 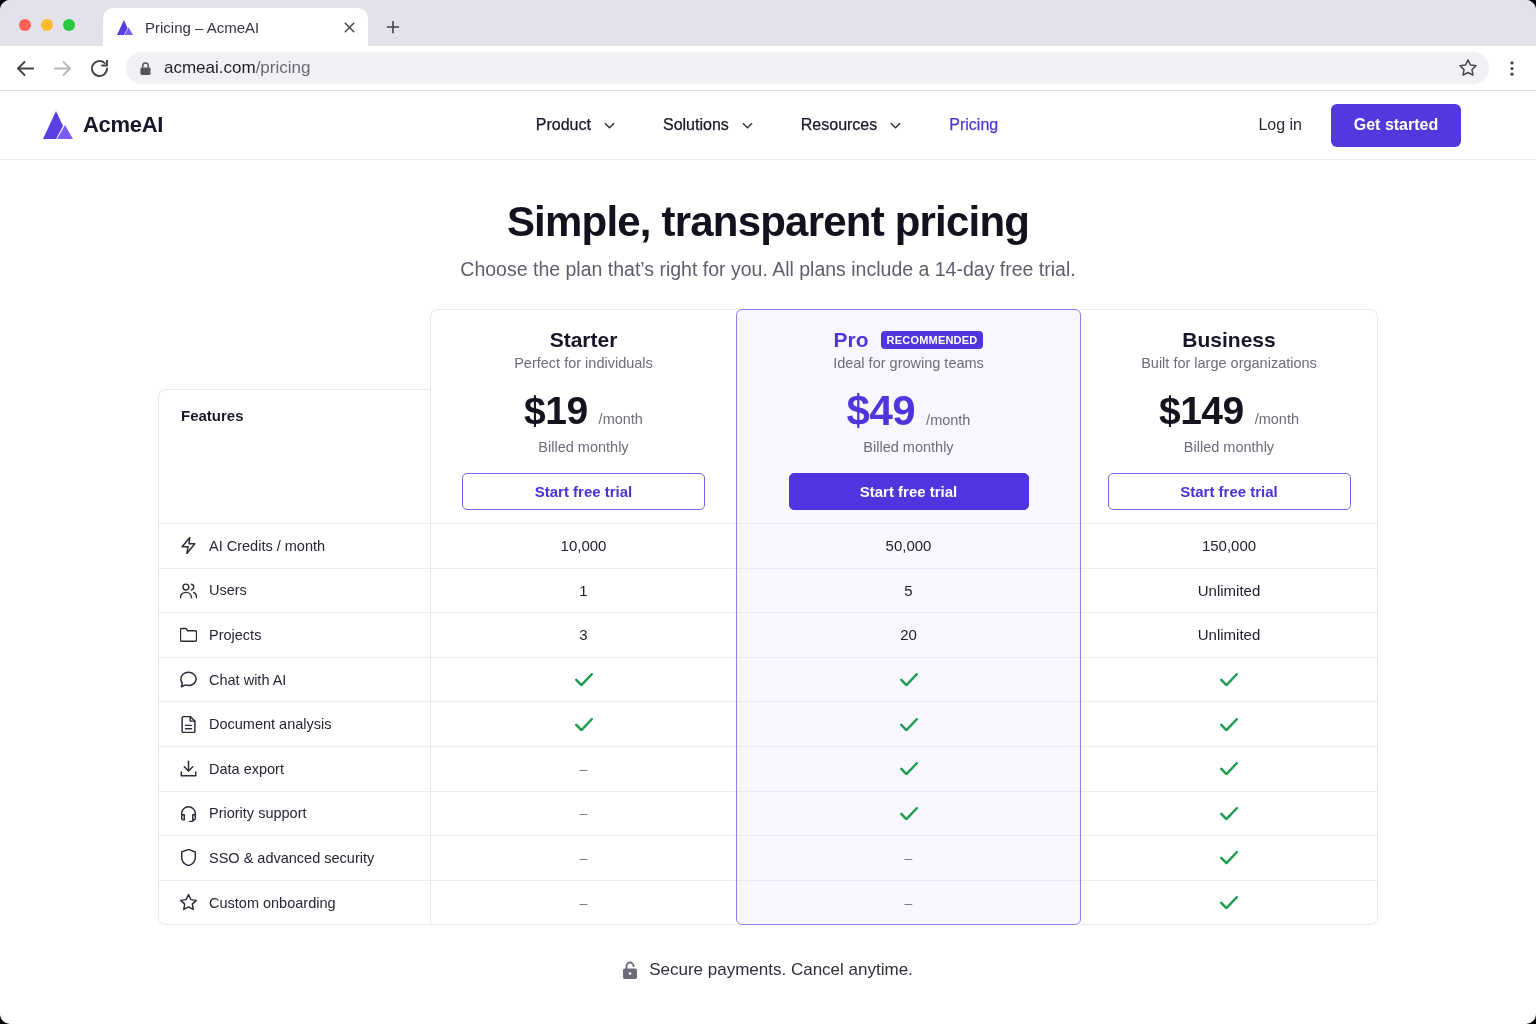 What do you see at coordinates (781, 970) in the screenshot?
I see `secure-payments-note: Secure payments. Cancel anytime.` at bounding box center [781, 970].